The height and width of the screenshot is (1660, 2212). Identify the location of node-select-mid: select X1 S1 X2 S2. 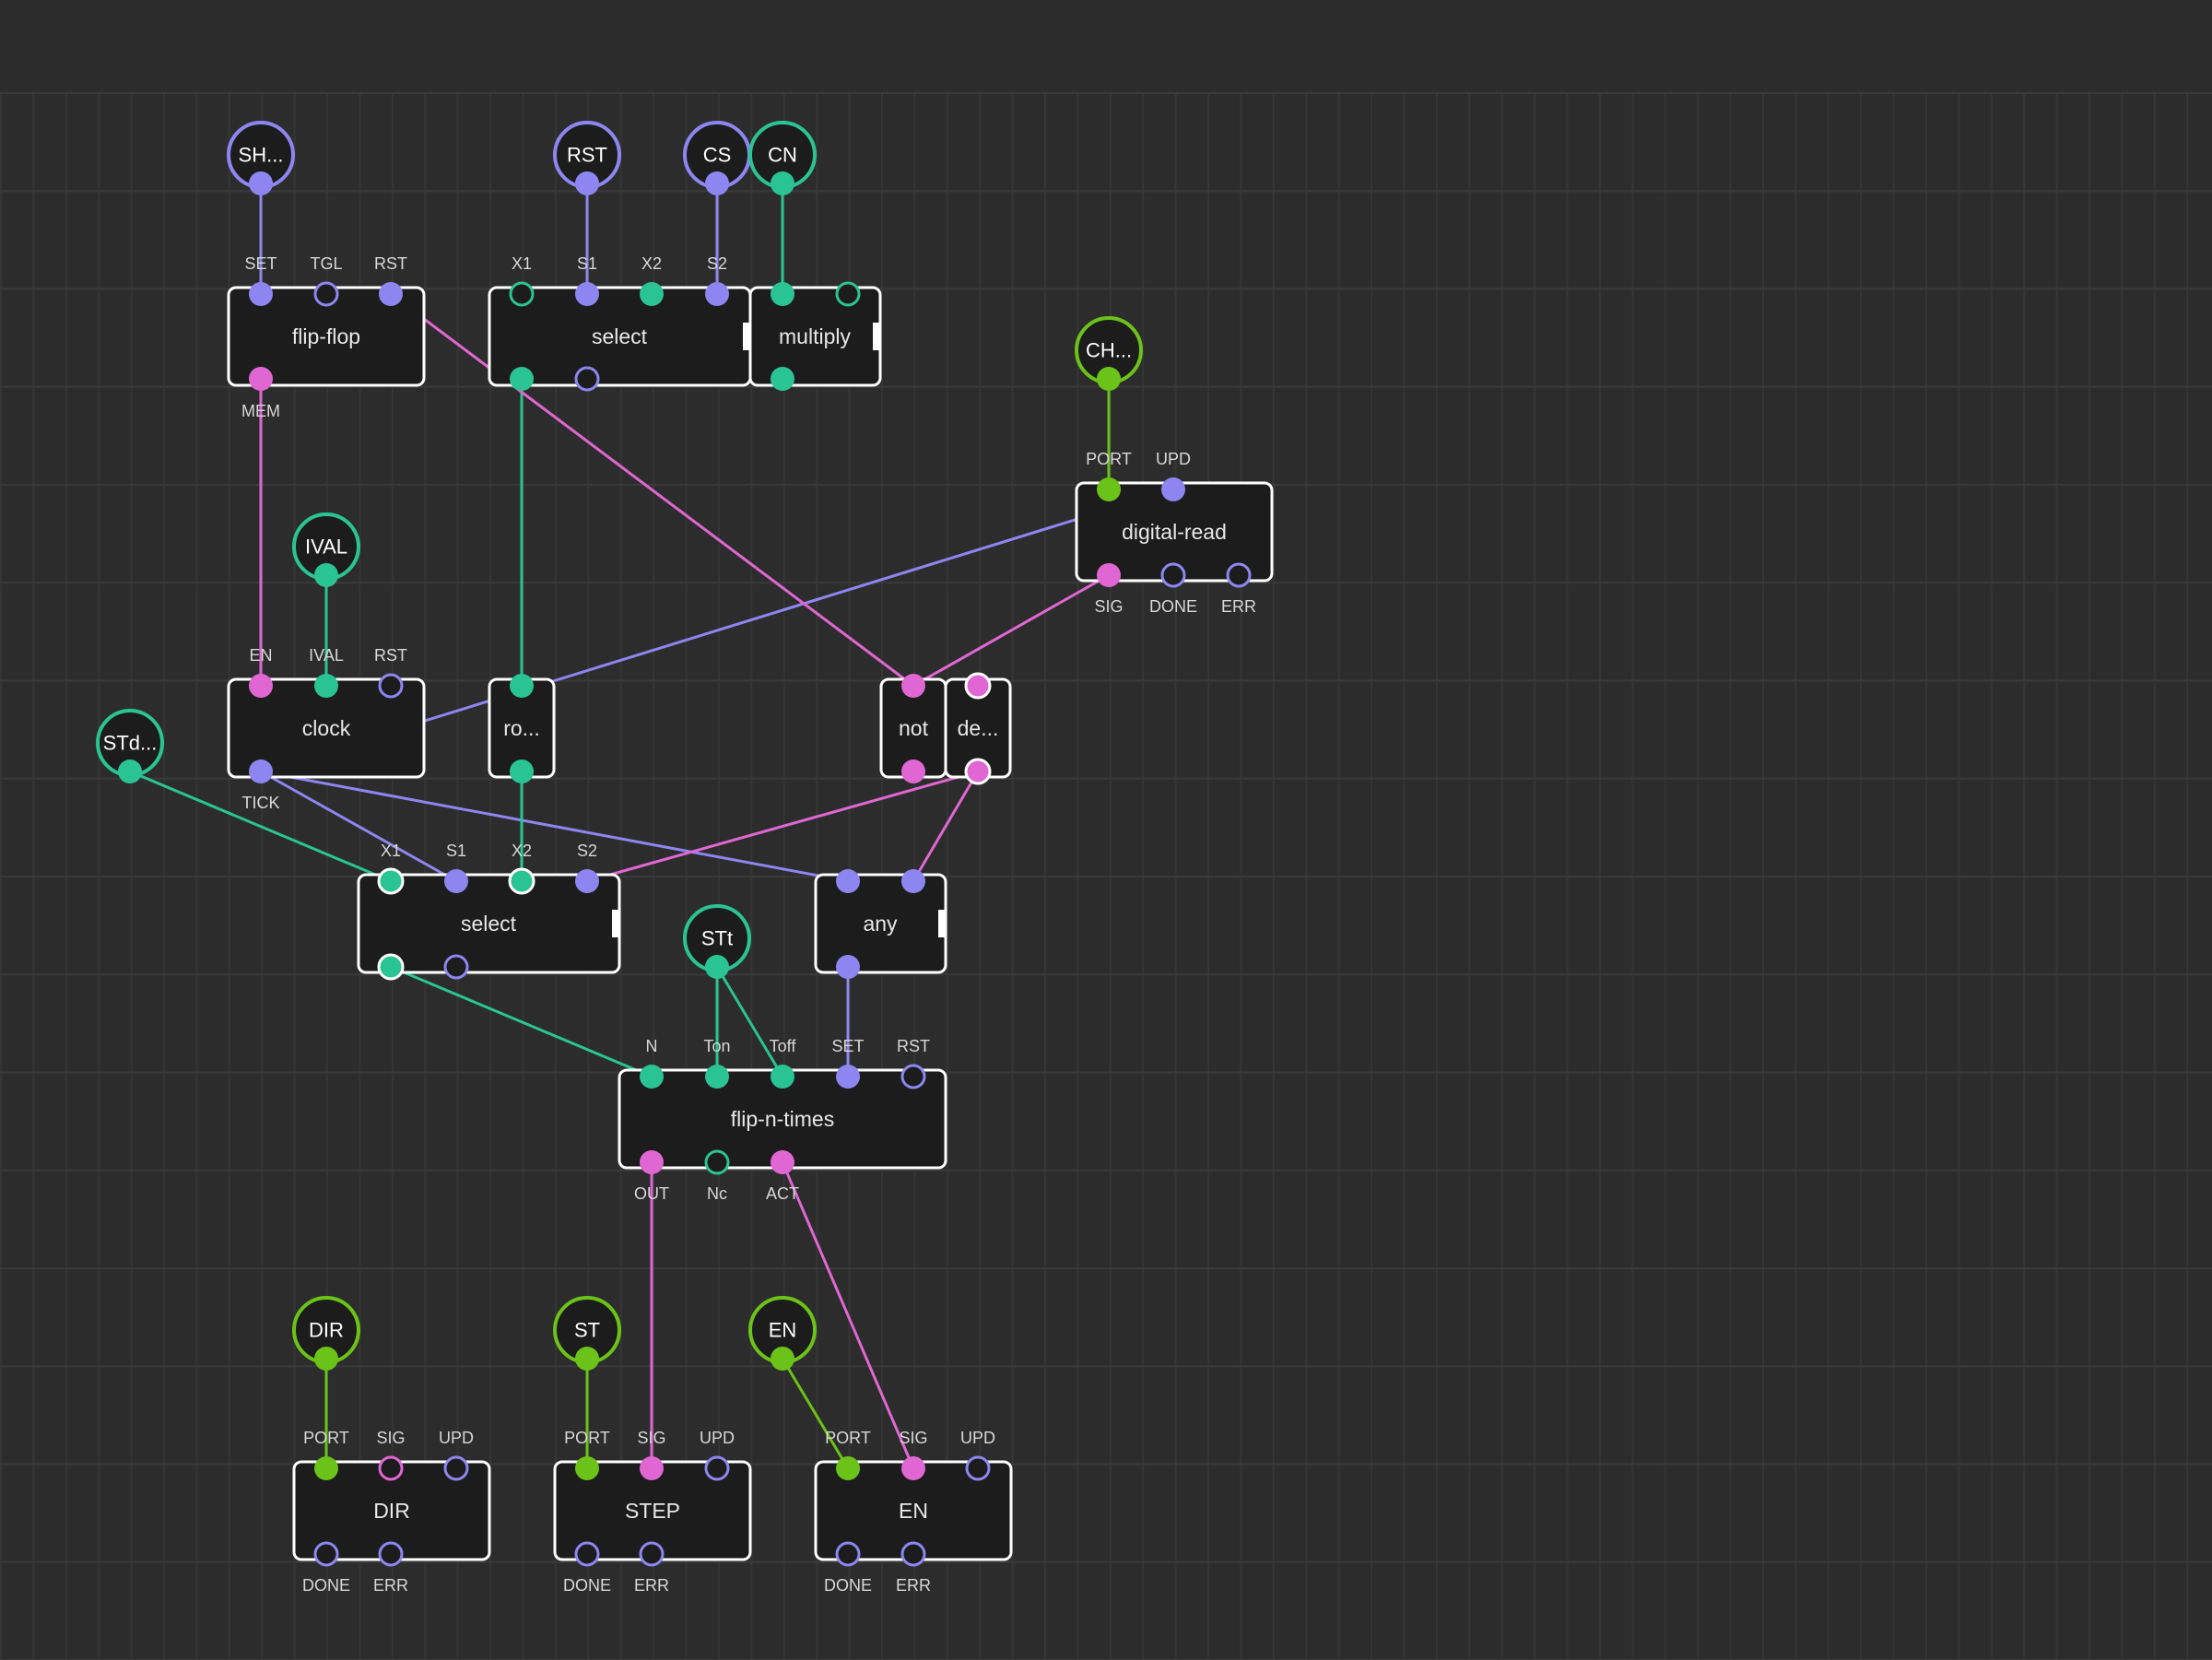
(489, 911).